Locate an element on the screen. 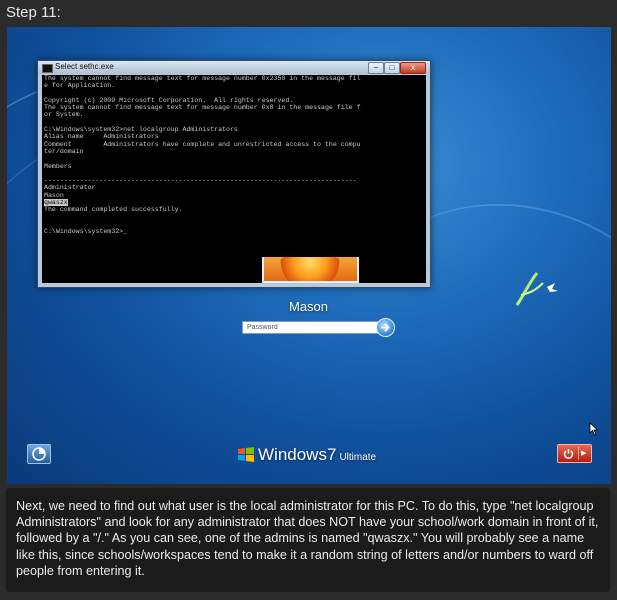 This screenshot has height=600, width=617. console-line: e for Application. is located at coordinates (80, 86).